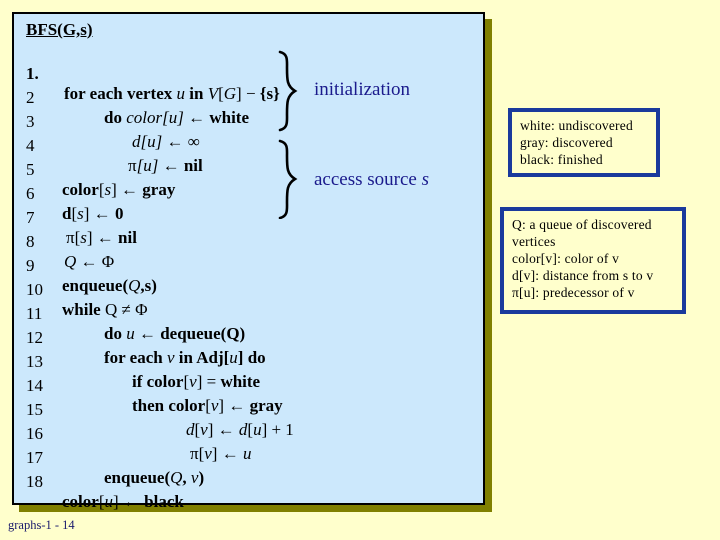 Image resolution: width=720 pixels, height=540 pixels. Describe the element at coordinates (561, 159) in the screenshot. I see `note-line: black: finished` at that location.